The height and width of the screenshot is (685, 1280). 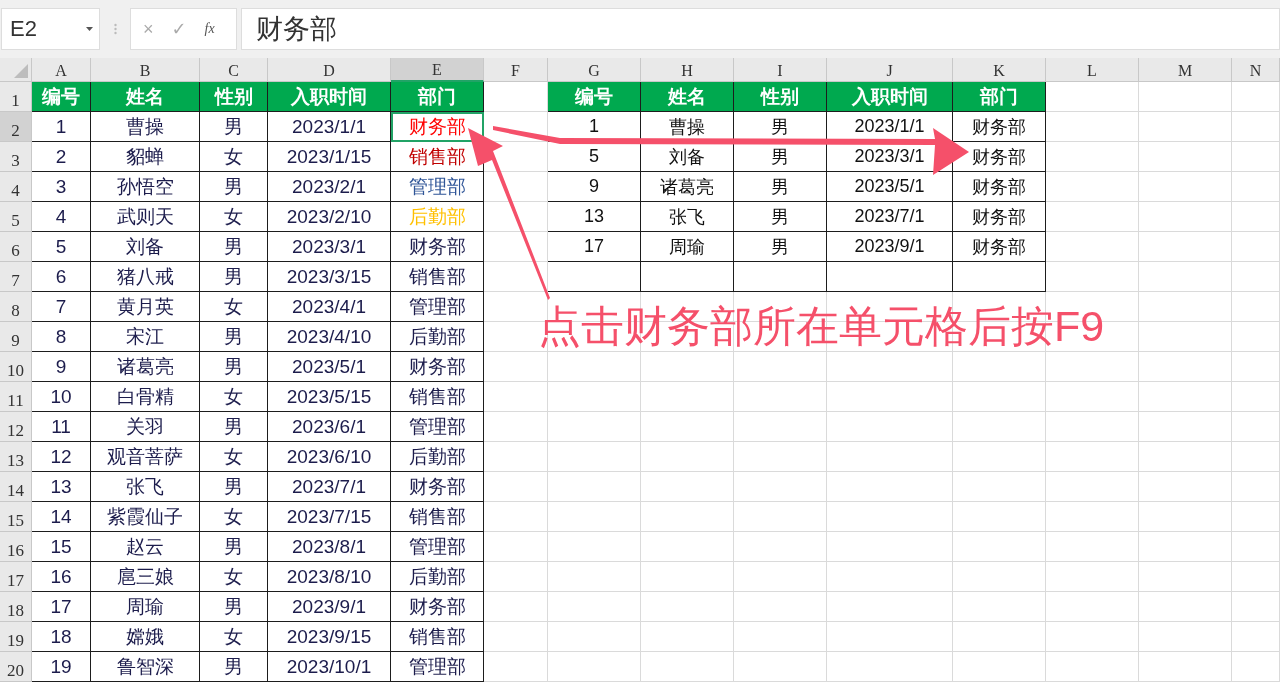 What do you see at coordinates (16, 487) in the screenshot?
I see `row-header: 14` at bounding box center [16, 487].